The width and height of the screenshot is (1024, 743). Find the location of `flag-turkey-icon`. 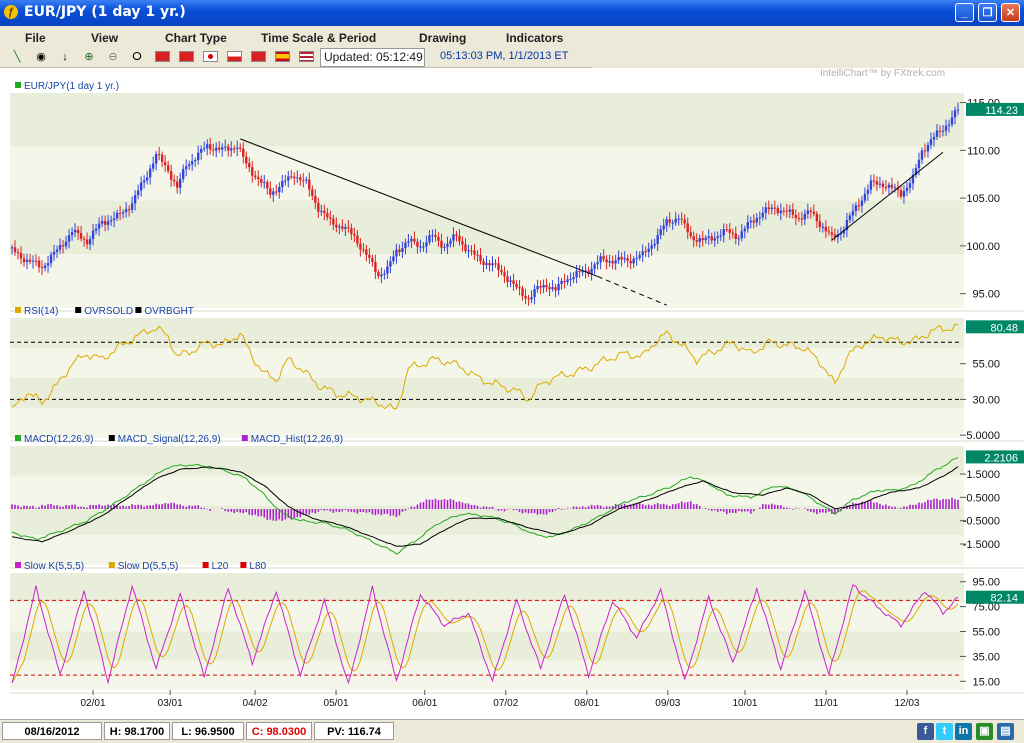

flag-turkey-icon is located at coordinates (258, 56).